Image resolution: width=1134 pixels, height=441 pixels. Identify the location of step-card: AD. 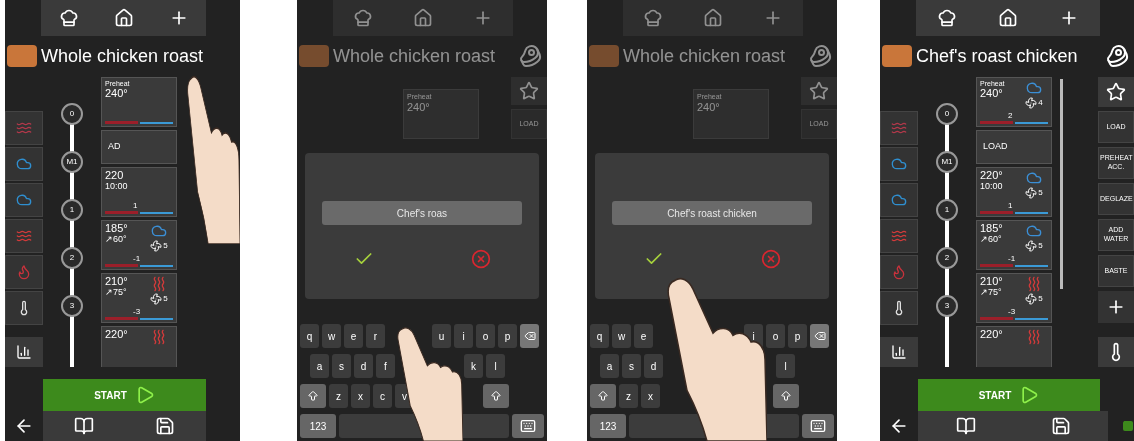
(139, 147).